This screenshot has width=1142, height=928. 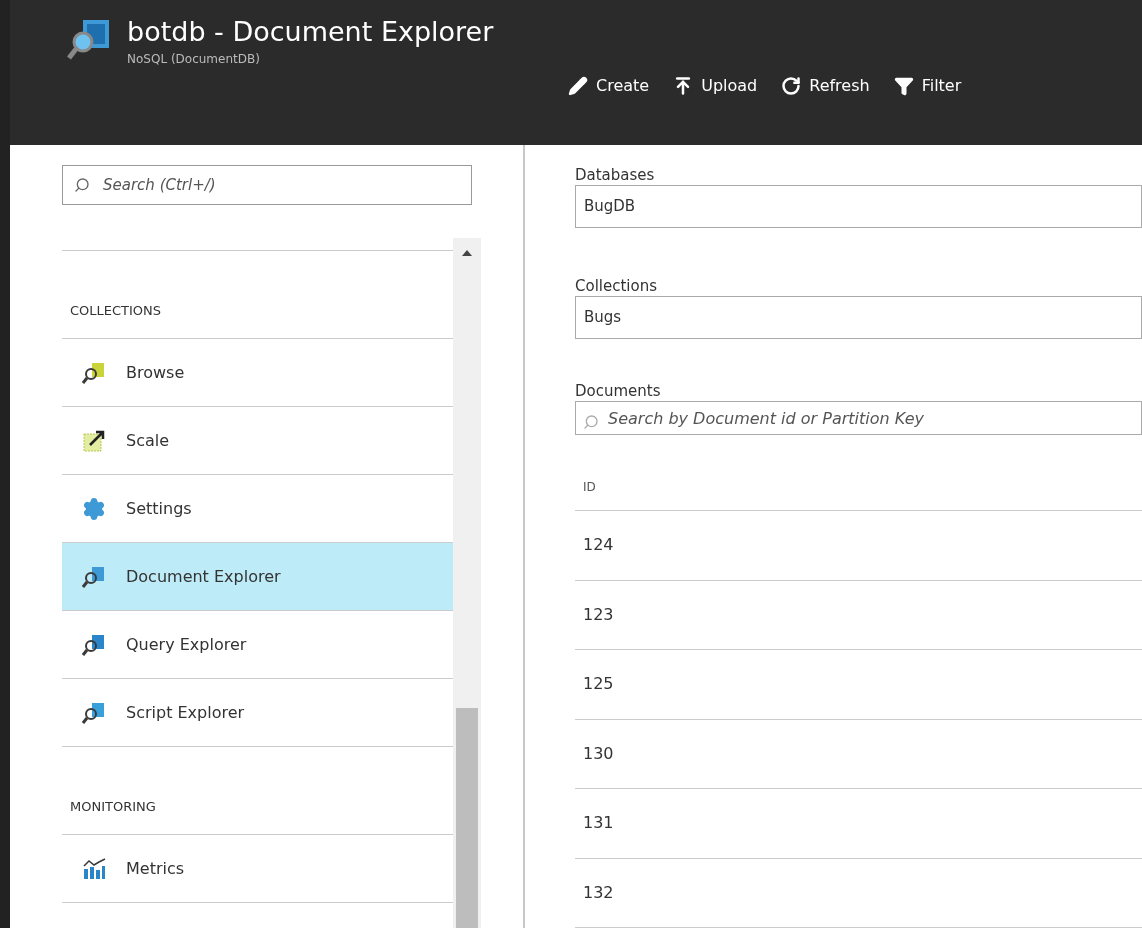 I want to click on refresh-icon, so click(x=791, y=86).